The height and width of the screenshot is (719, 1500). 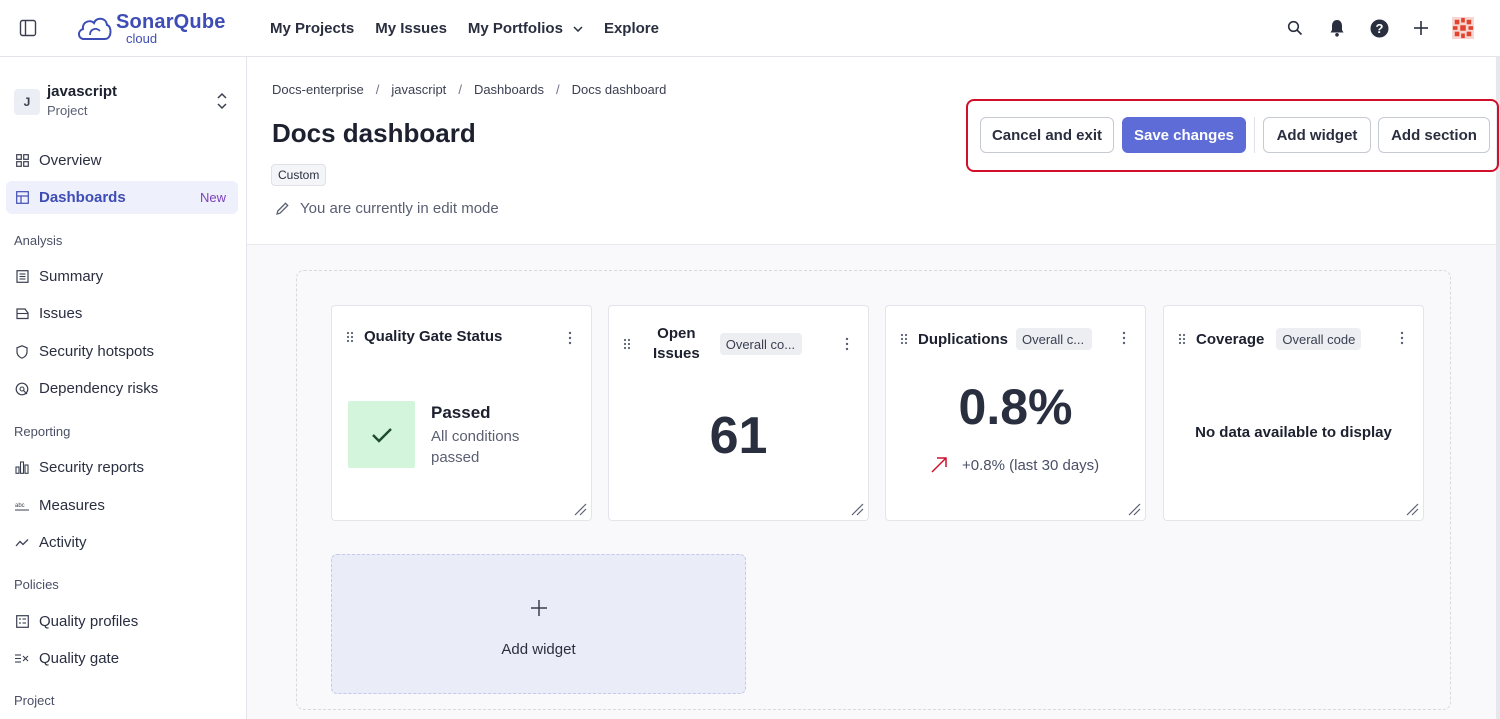 I want to click on sidebar-item-dependency-risks: Dependency risks, so click(x=122, y=388).